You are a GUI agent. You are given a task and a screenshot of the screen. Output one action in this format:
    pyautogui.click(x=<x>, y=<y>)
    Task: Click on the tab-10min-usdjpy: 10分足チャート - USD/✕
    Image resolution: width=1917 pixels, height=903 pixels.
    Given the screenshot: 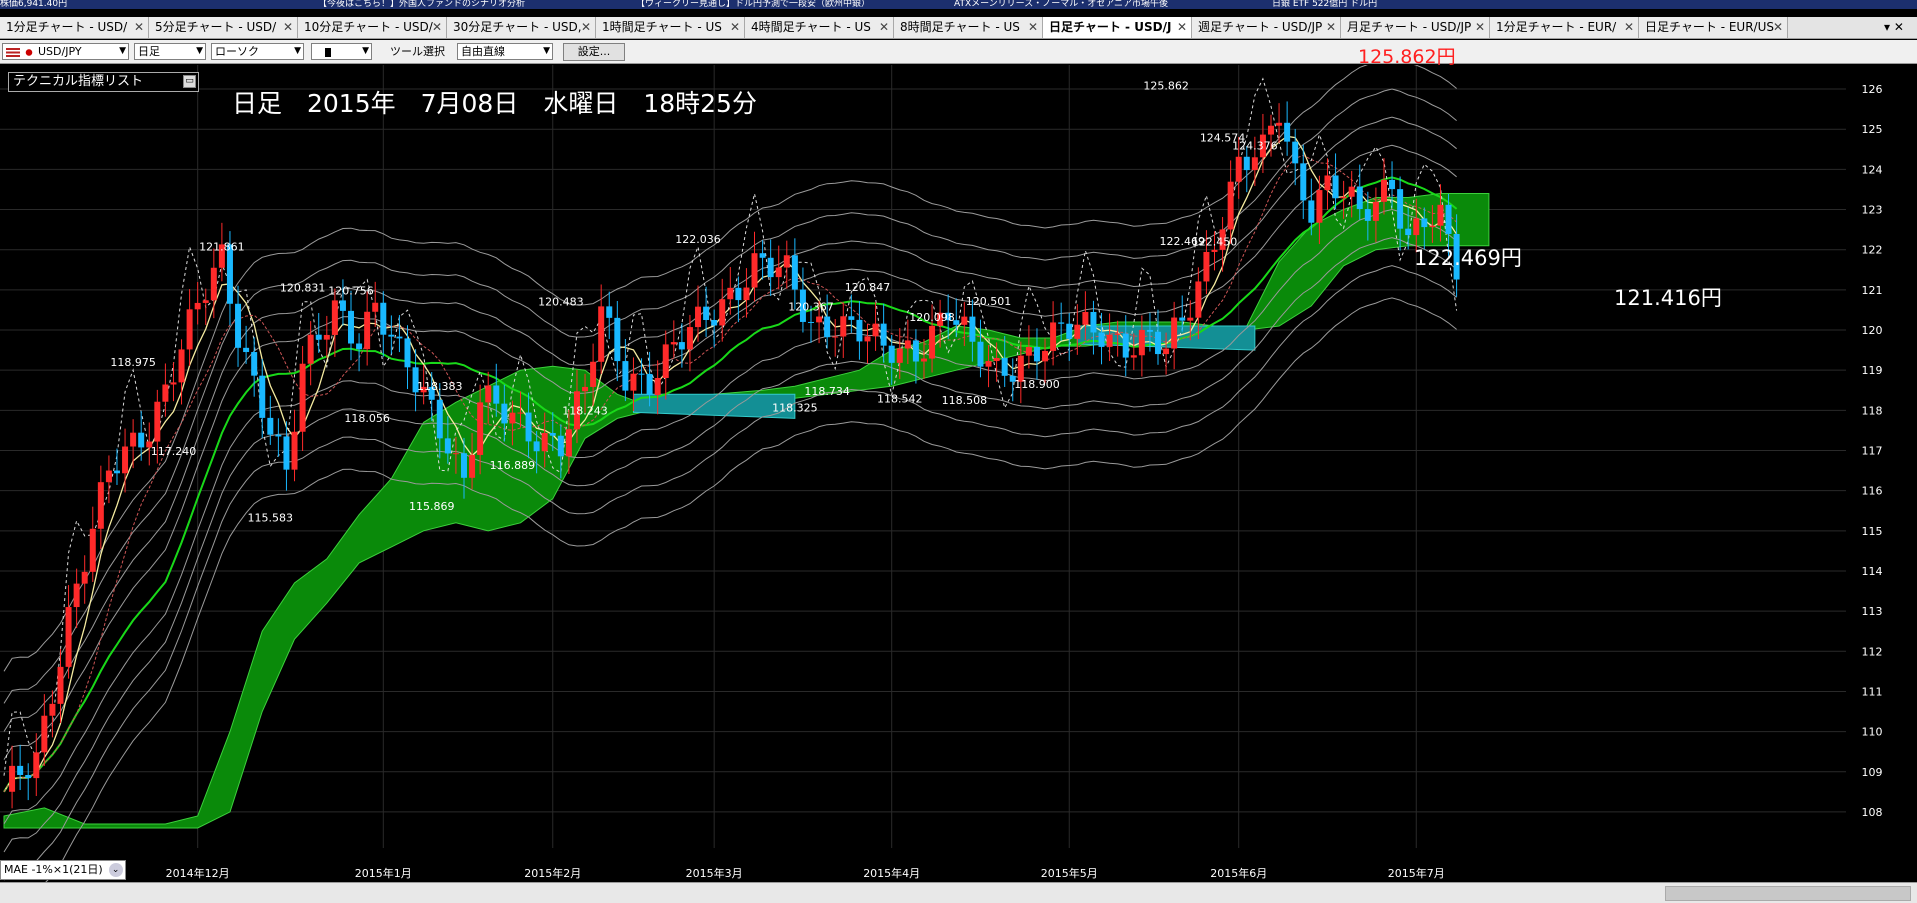 What is the action you would take?
    pyautogui.click(x=372, y=27)
    